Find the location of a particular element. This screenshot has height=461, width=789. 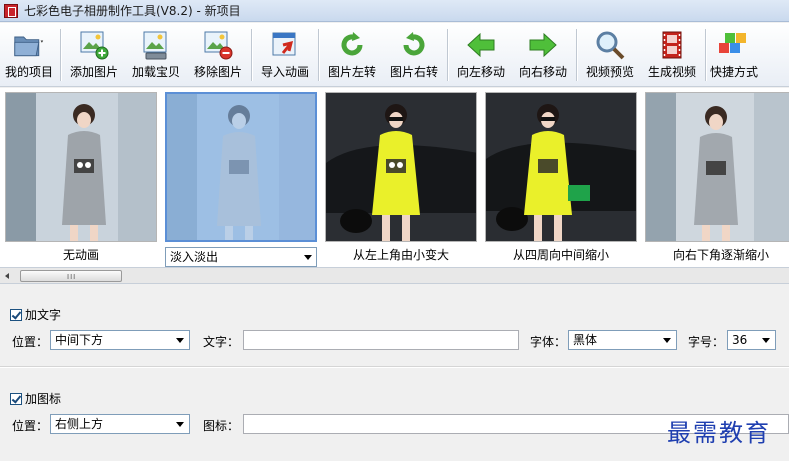

scroll-thumb: III is located at coordinates (71, 276).